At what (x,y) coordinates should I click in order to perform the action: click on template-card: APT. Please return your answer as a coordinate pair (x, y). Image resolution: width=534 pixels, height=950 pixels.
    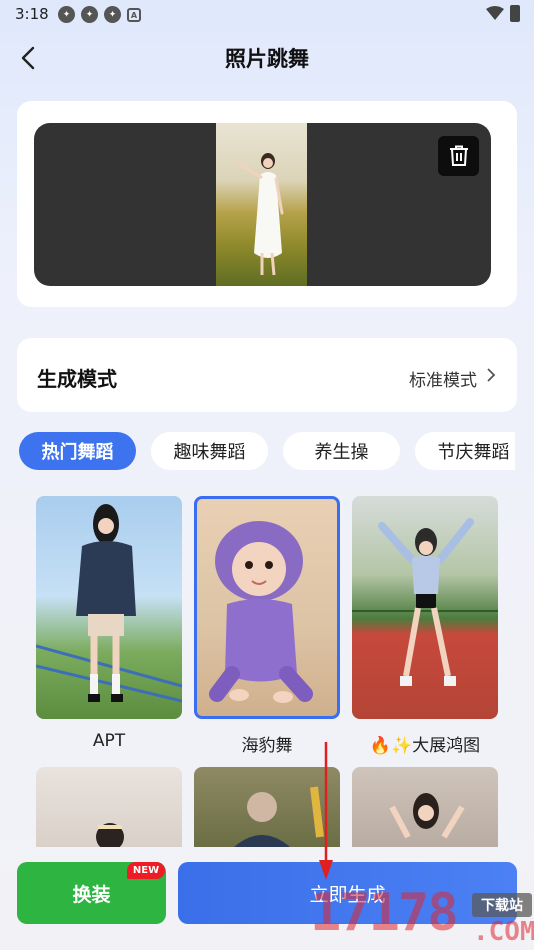
    Looking at the image, I should click on (109, 624).